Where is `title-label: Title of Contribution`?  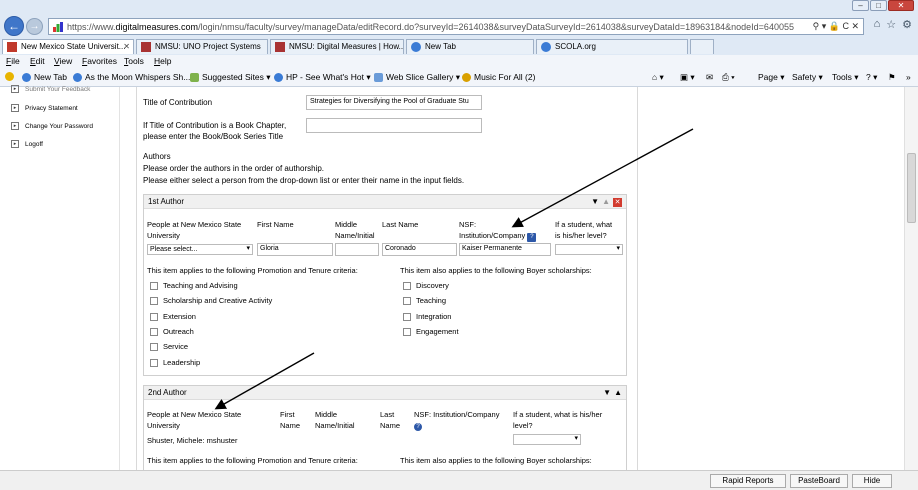 title-label: Title of Contribution is located at coordinates (178, 102).